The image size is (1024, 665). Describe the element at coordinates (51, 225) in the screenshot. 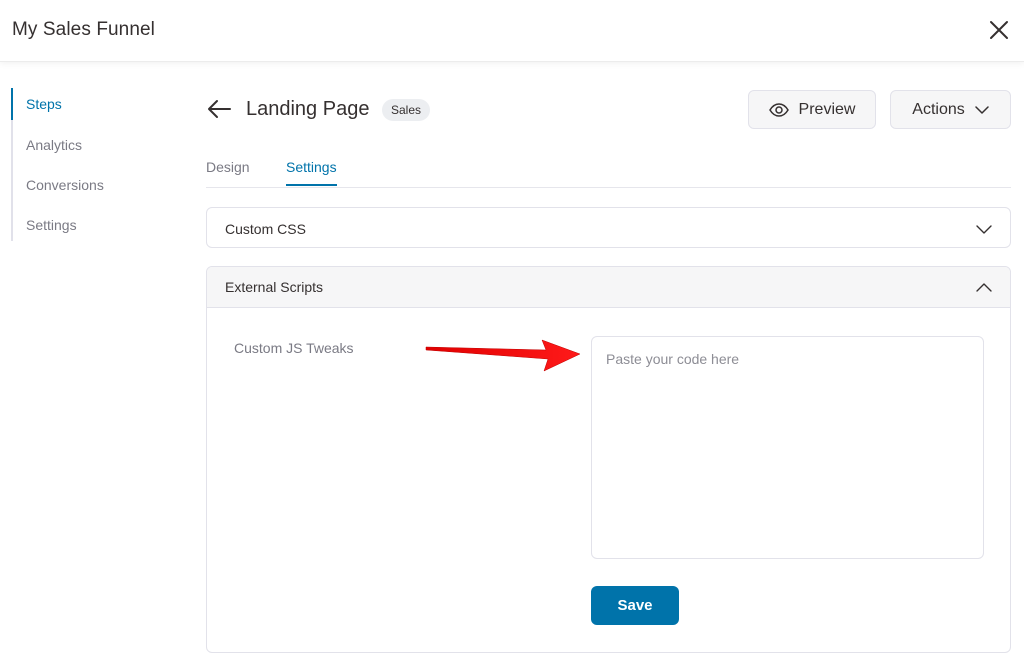

I see `sidebar-item-settings: Settings` at that location.